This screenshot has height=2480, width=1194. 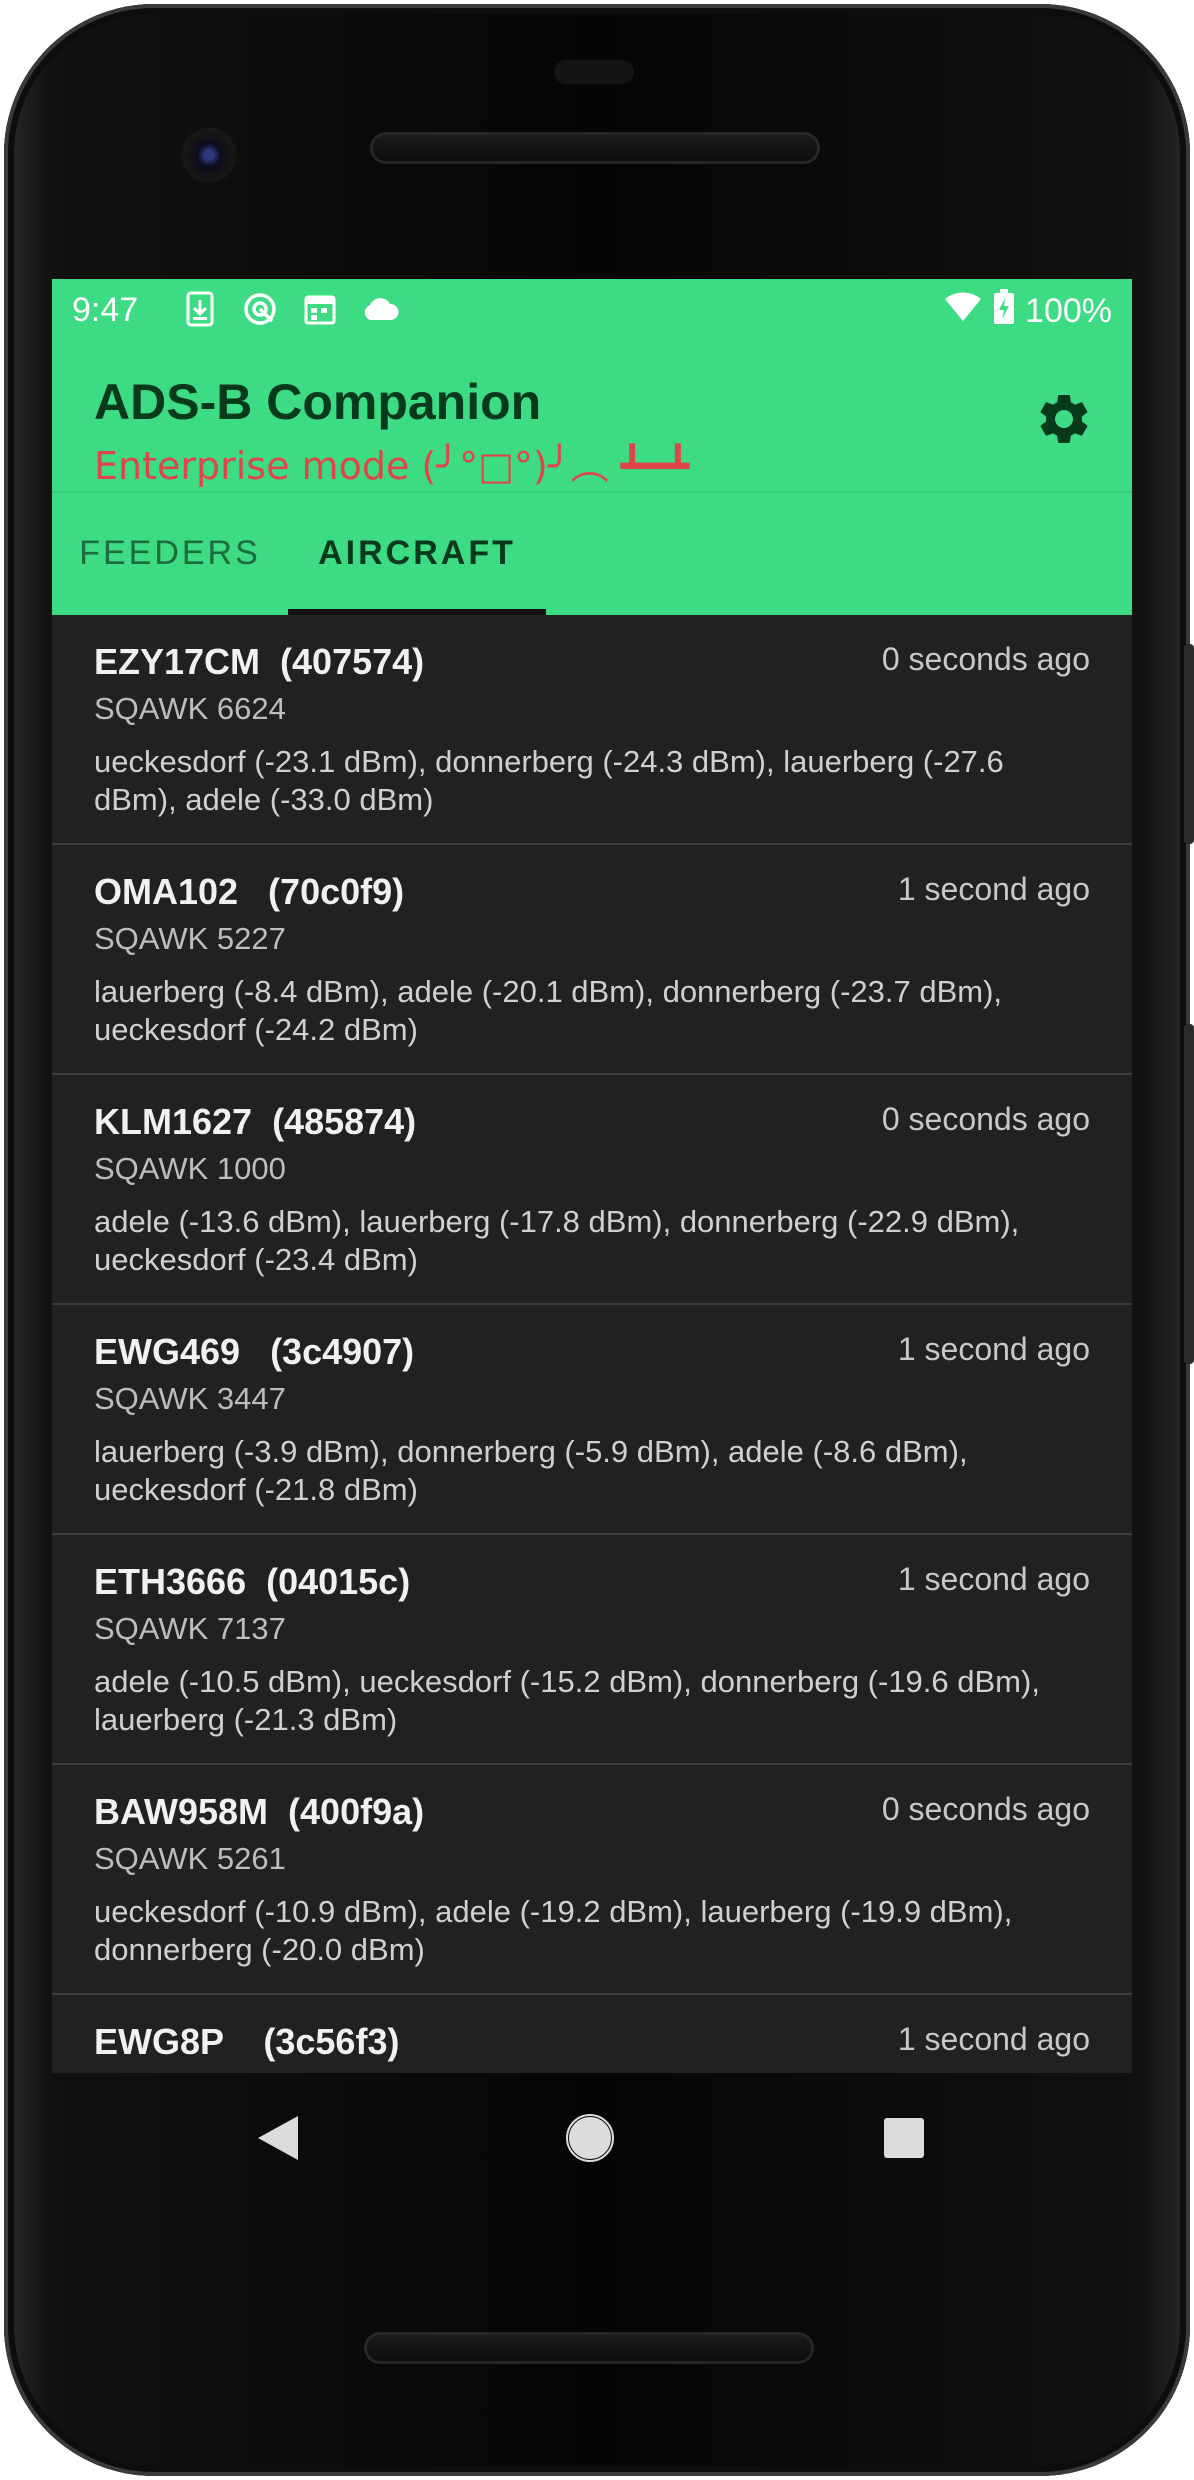 What do you see at coordinates (249, 891) in the screenshot?
I see `aircraft-callsign: OMA102 (70c0f9)` at bounding box center [249, 891].